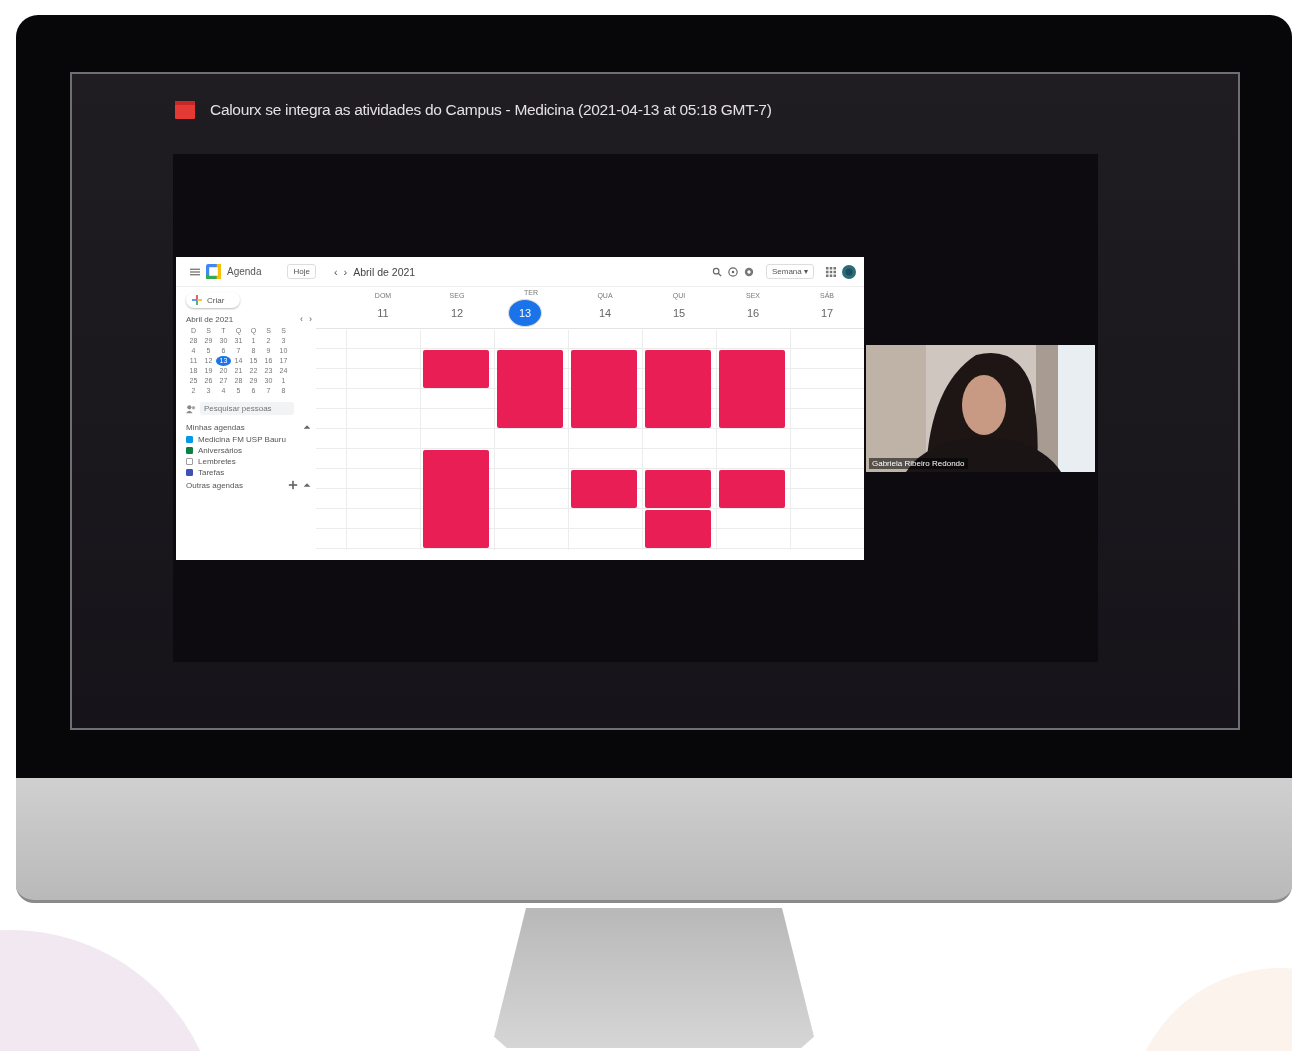  I want to click on plus-icon, so click(197, 300).